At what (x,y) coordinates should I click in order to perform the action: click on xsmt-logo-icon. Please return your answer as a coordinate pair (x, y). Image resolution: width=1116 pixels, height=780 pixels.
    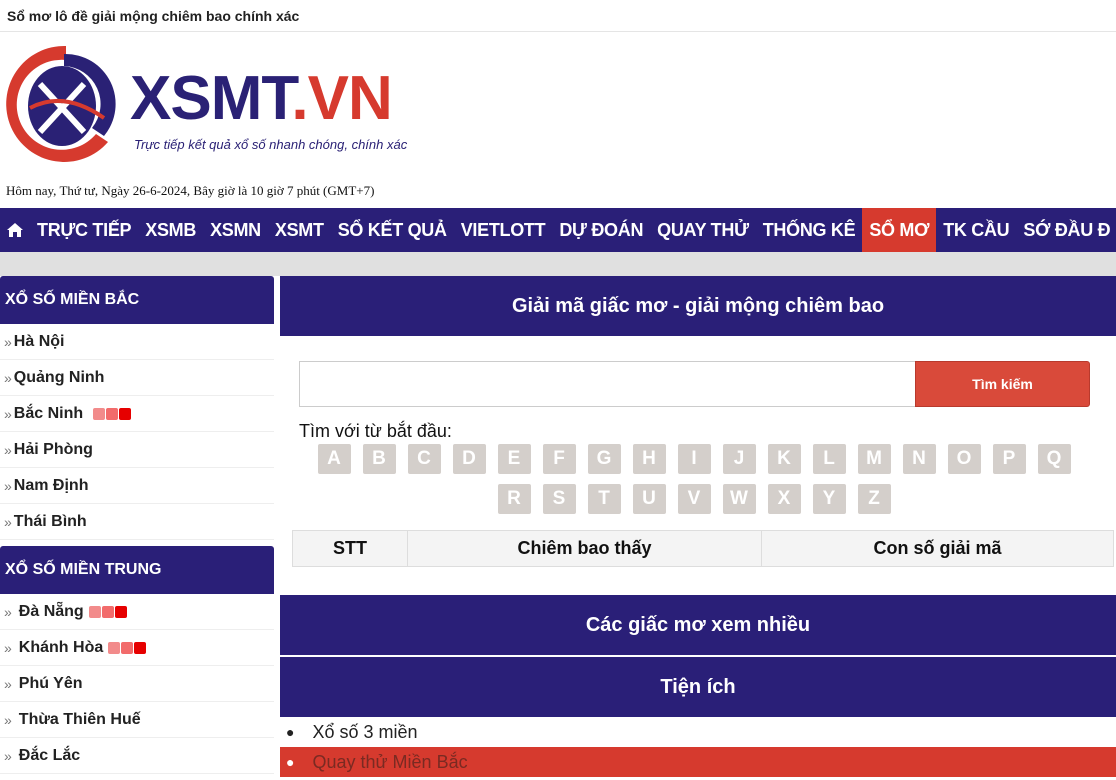
    Looking at the image, I should click on (61, 103).